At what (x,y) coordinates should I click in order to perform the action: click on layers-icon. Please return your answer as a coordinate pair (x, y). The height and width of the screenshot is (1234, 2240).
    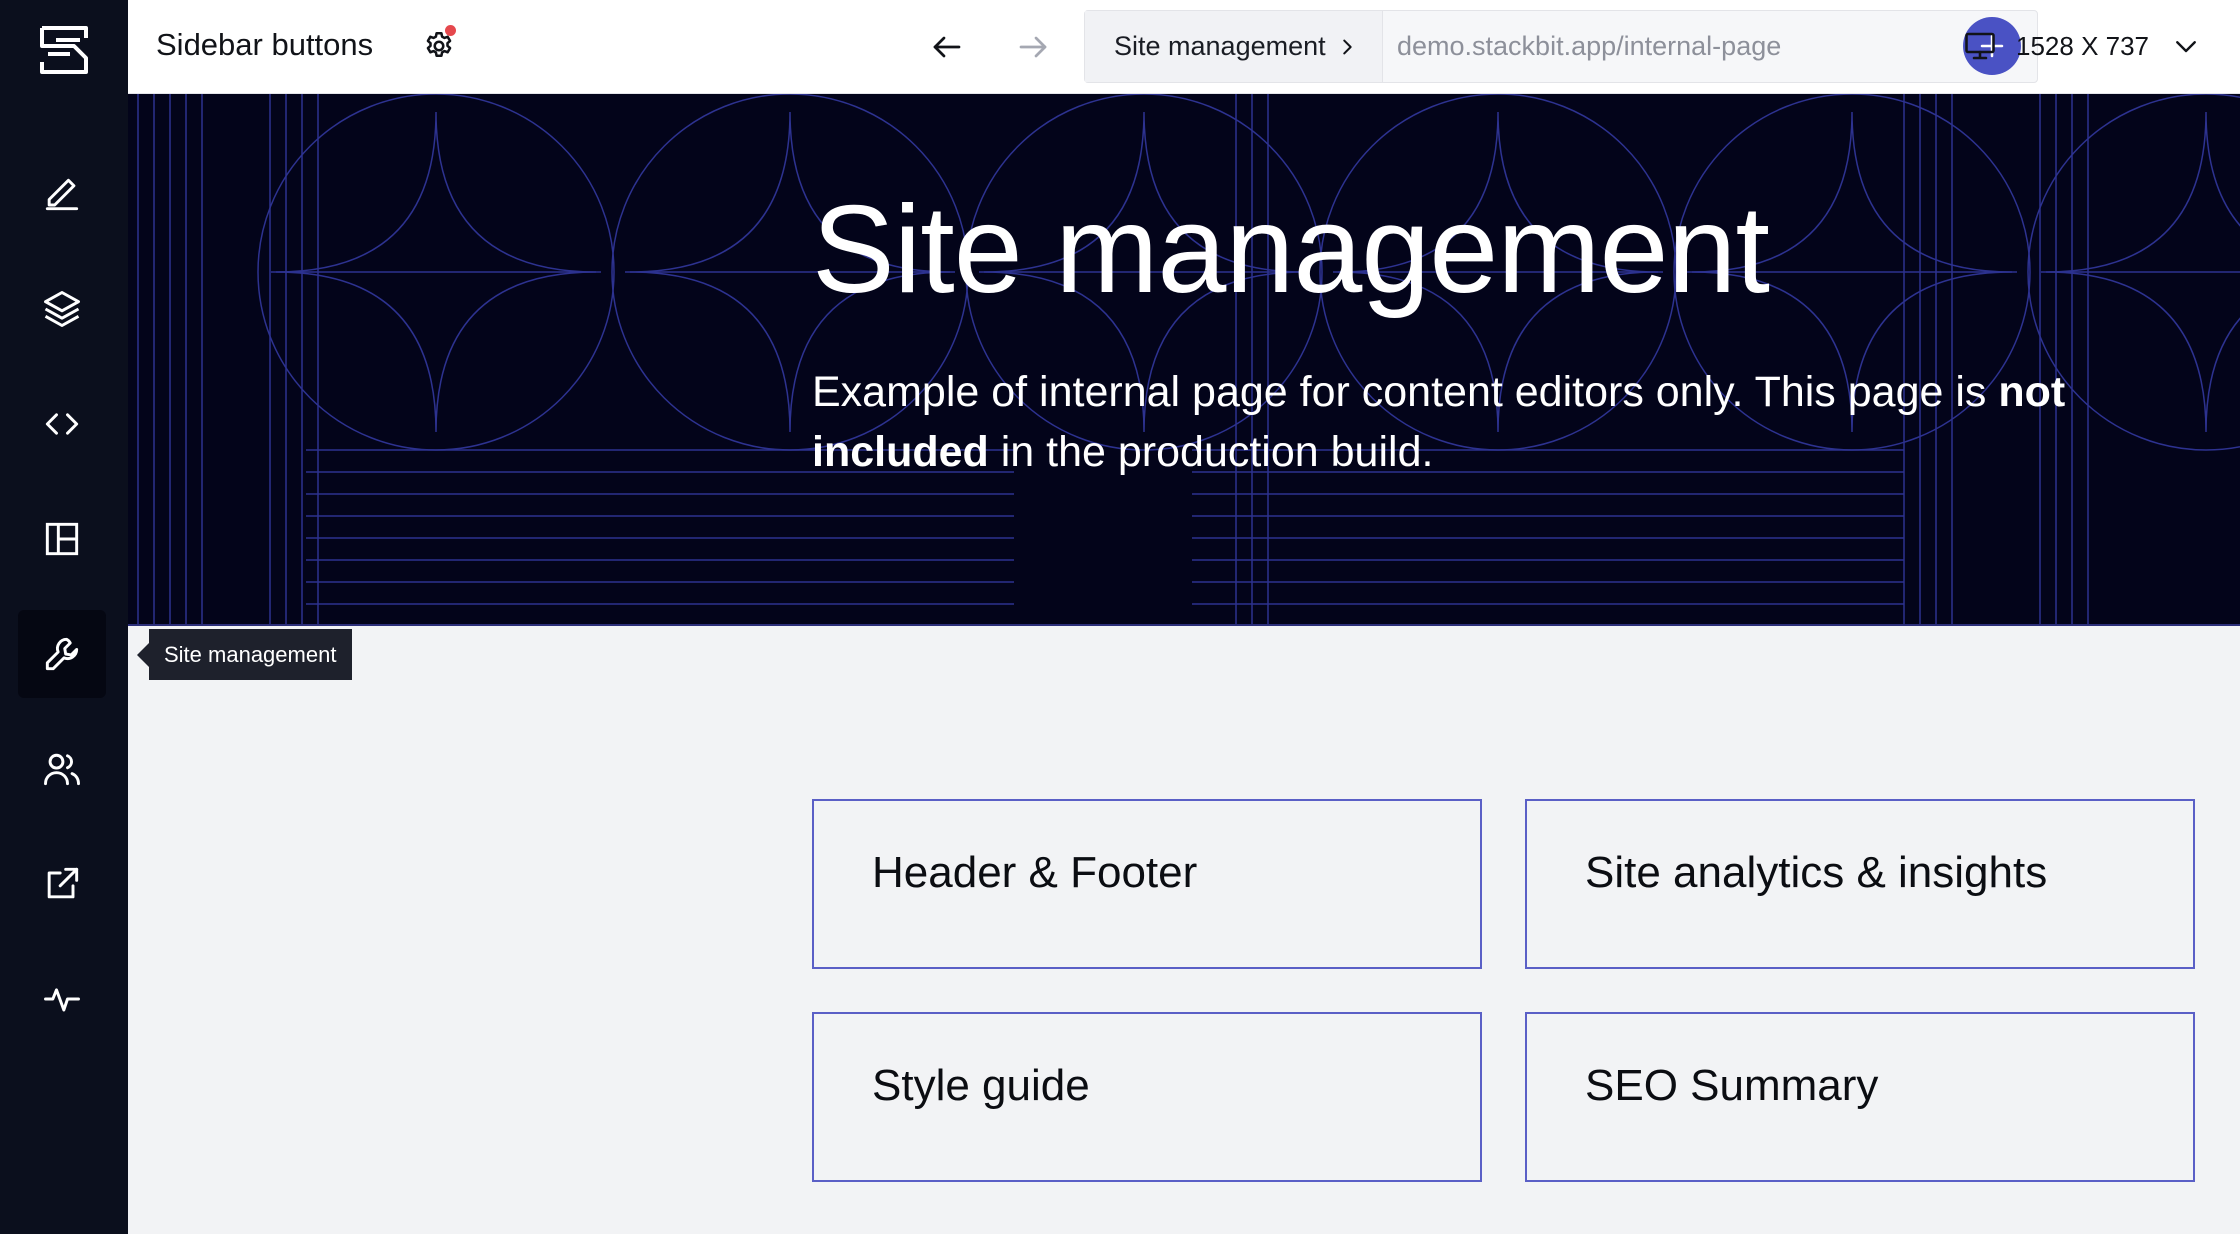
    Looking at the image, I should click on (62, 309).